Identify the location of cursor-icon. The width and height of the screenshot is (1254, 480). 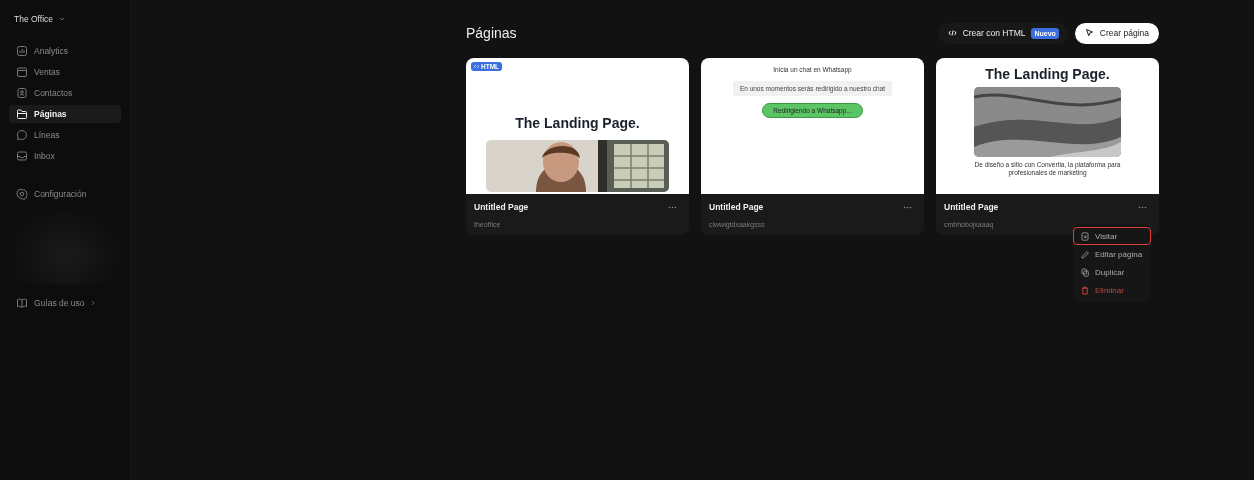
(1089, 33).